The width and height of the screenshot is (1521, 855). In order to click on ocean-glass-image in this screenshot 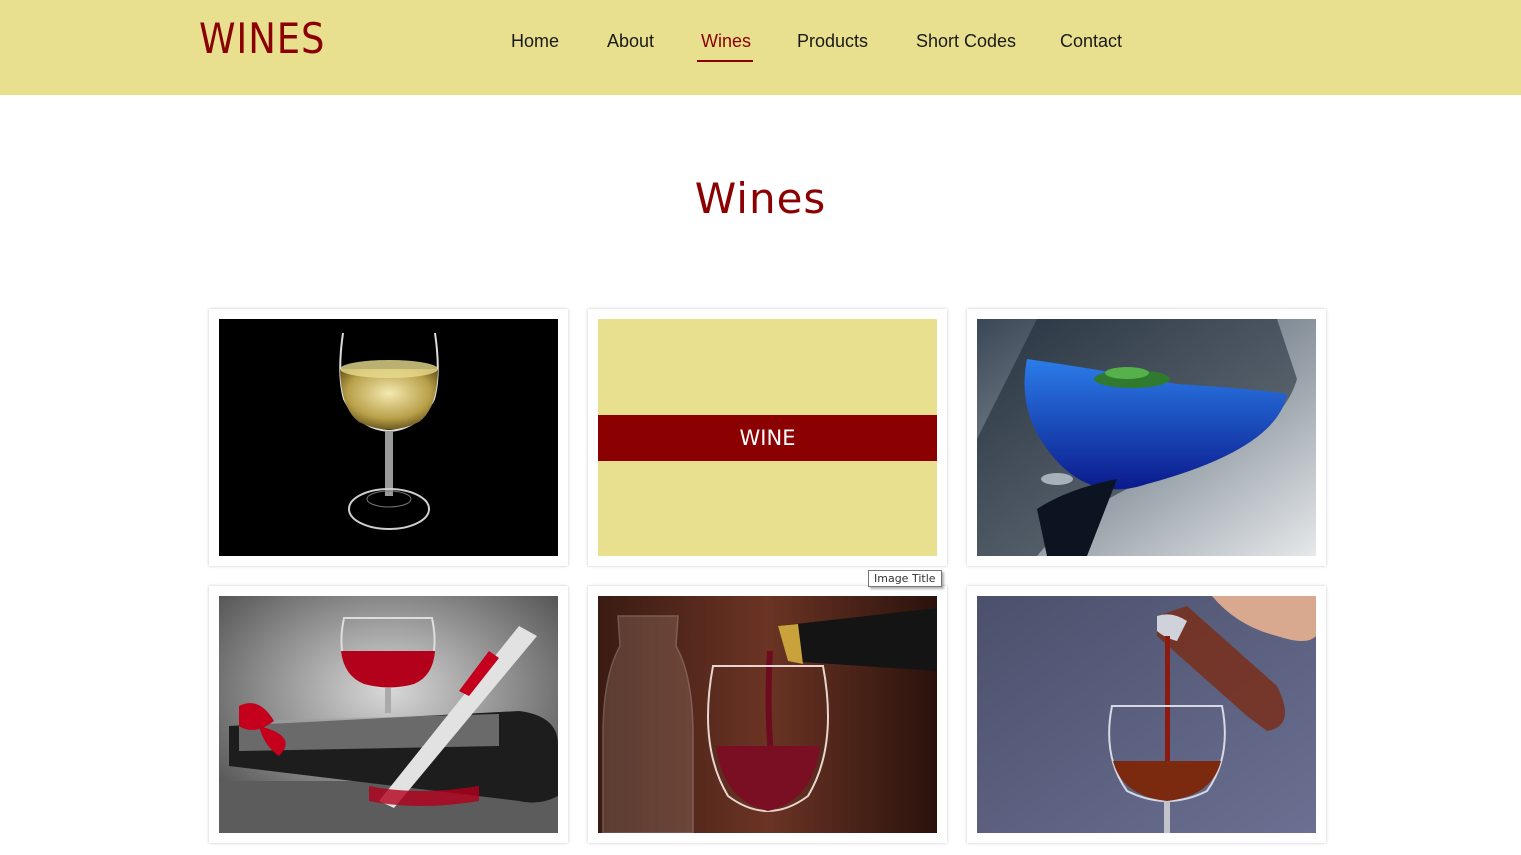, I will do `click(1146, 437)`.